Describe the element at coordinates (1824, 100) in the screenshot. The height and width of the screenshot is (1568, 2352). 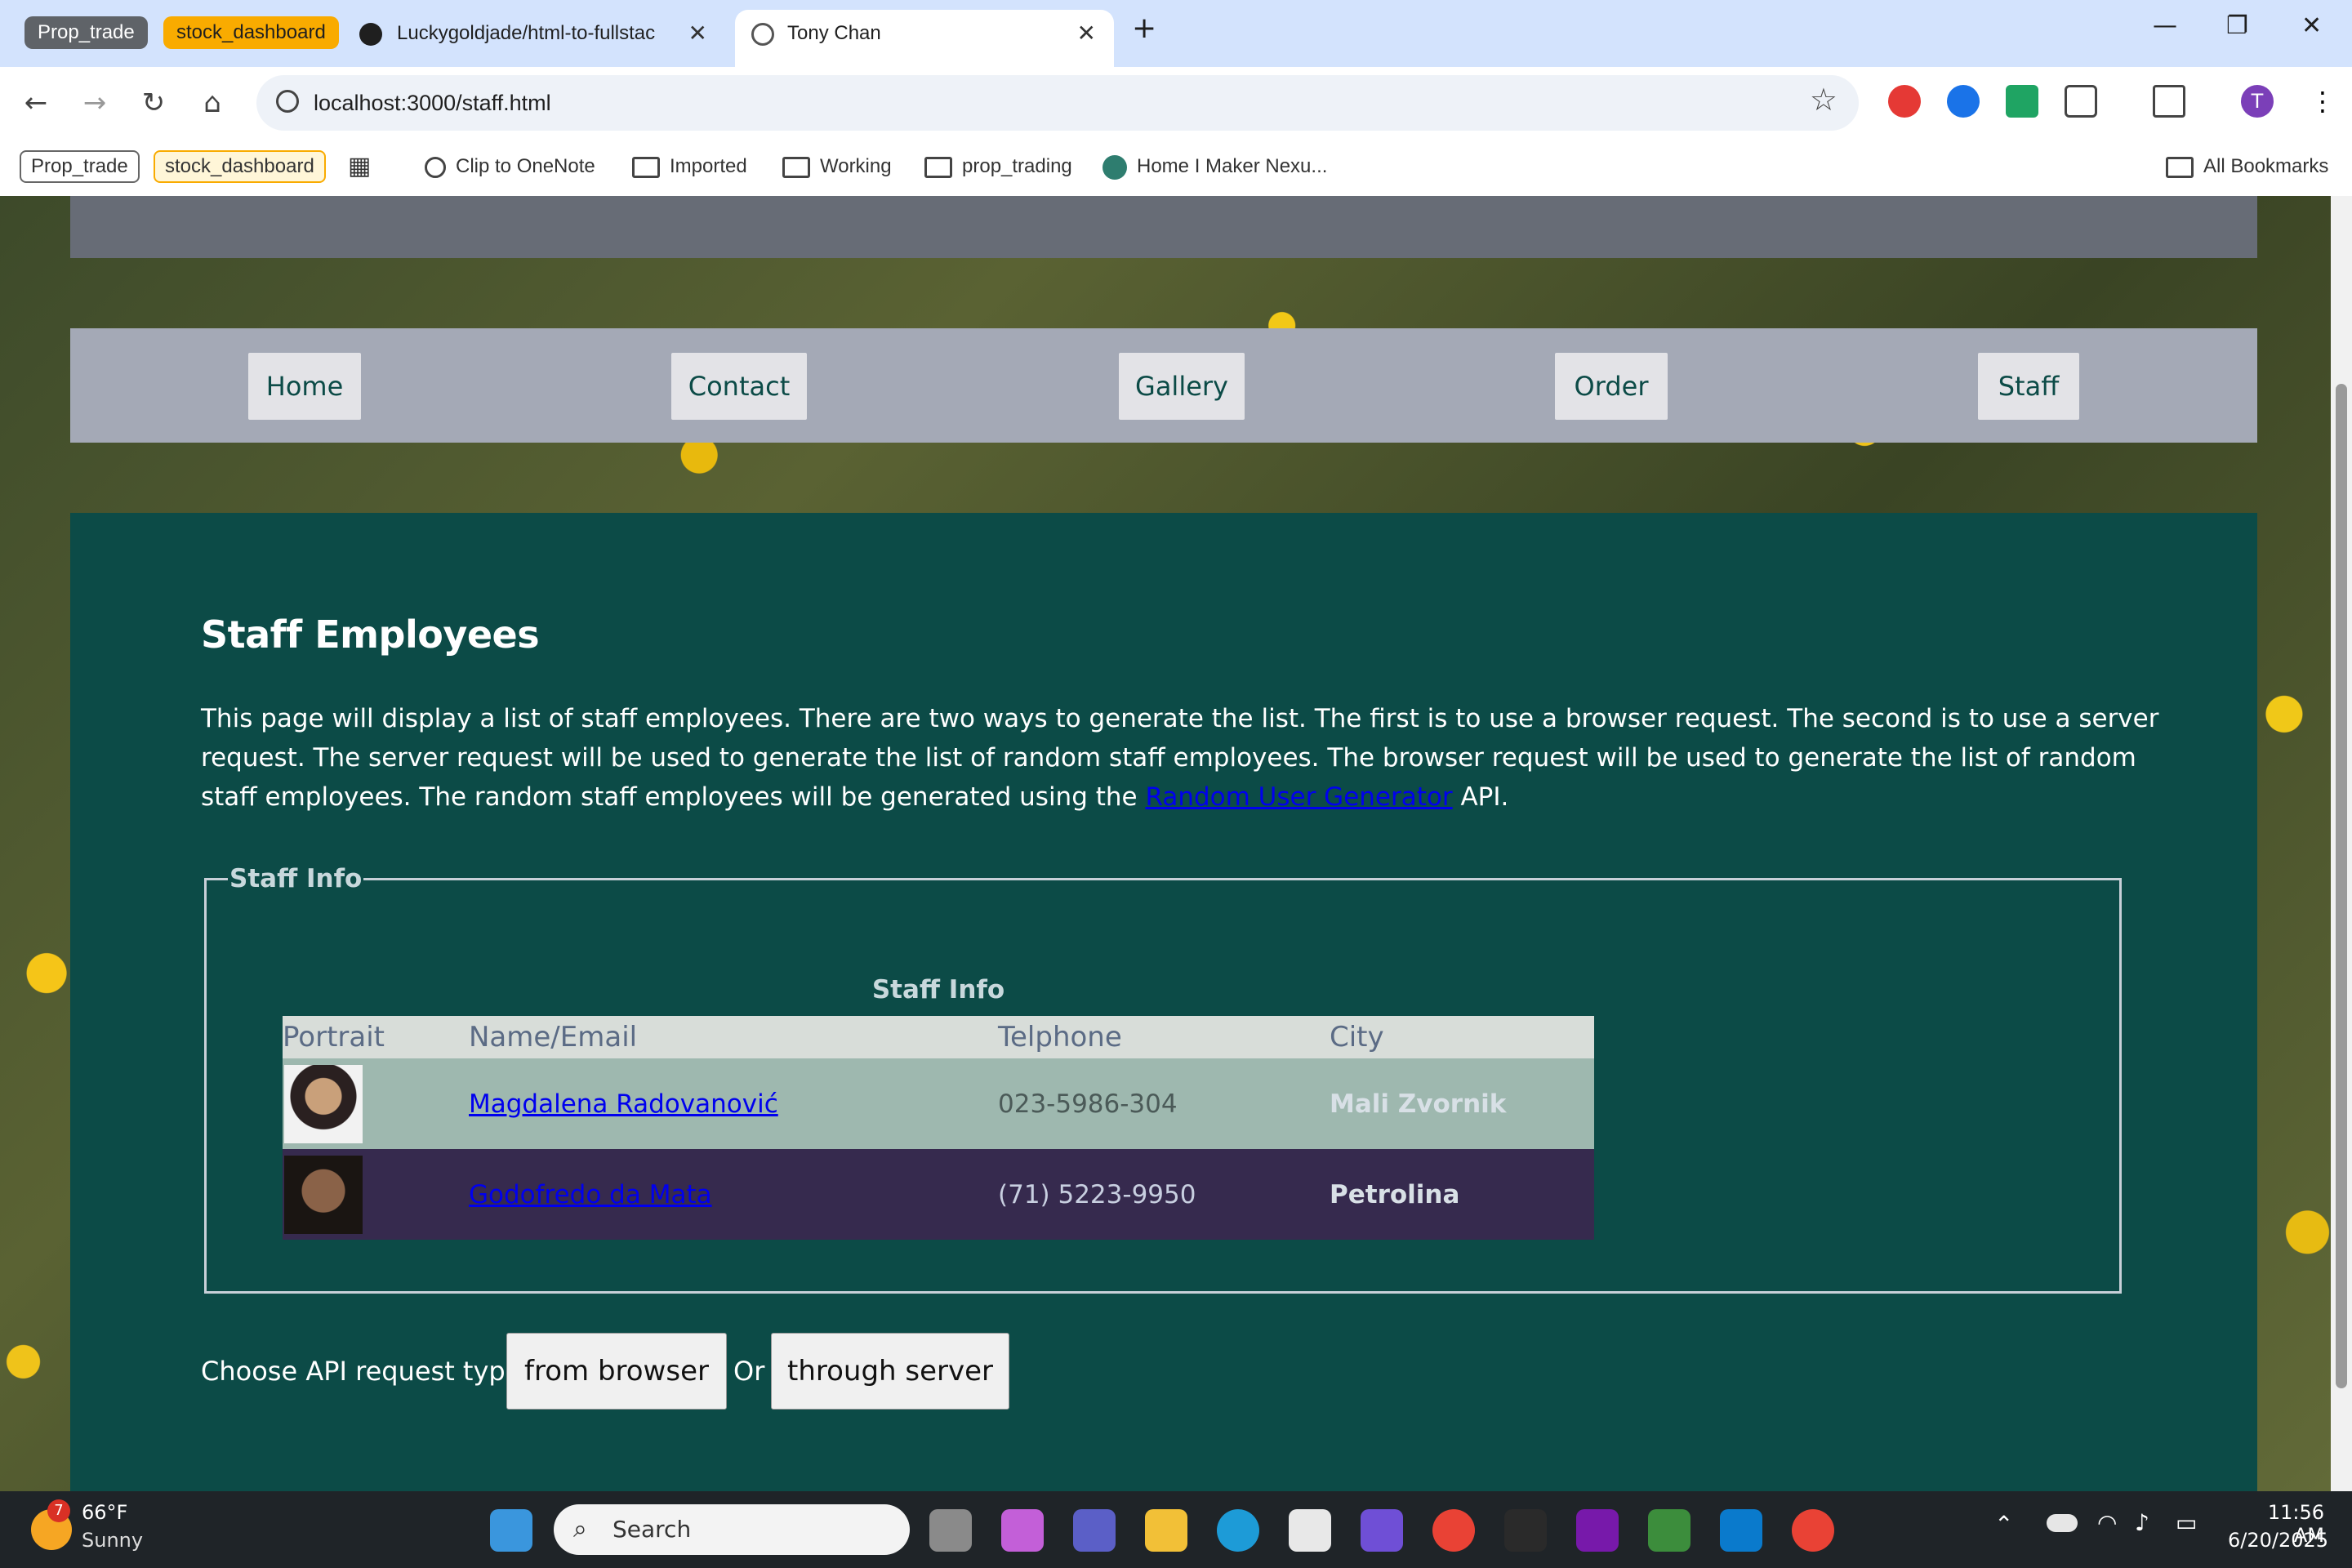
I see `star-icon: ☆` at that location.